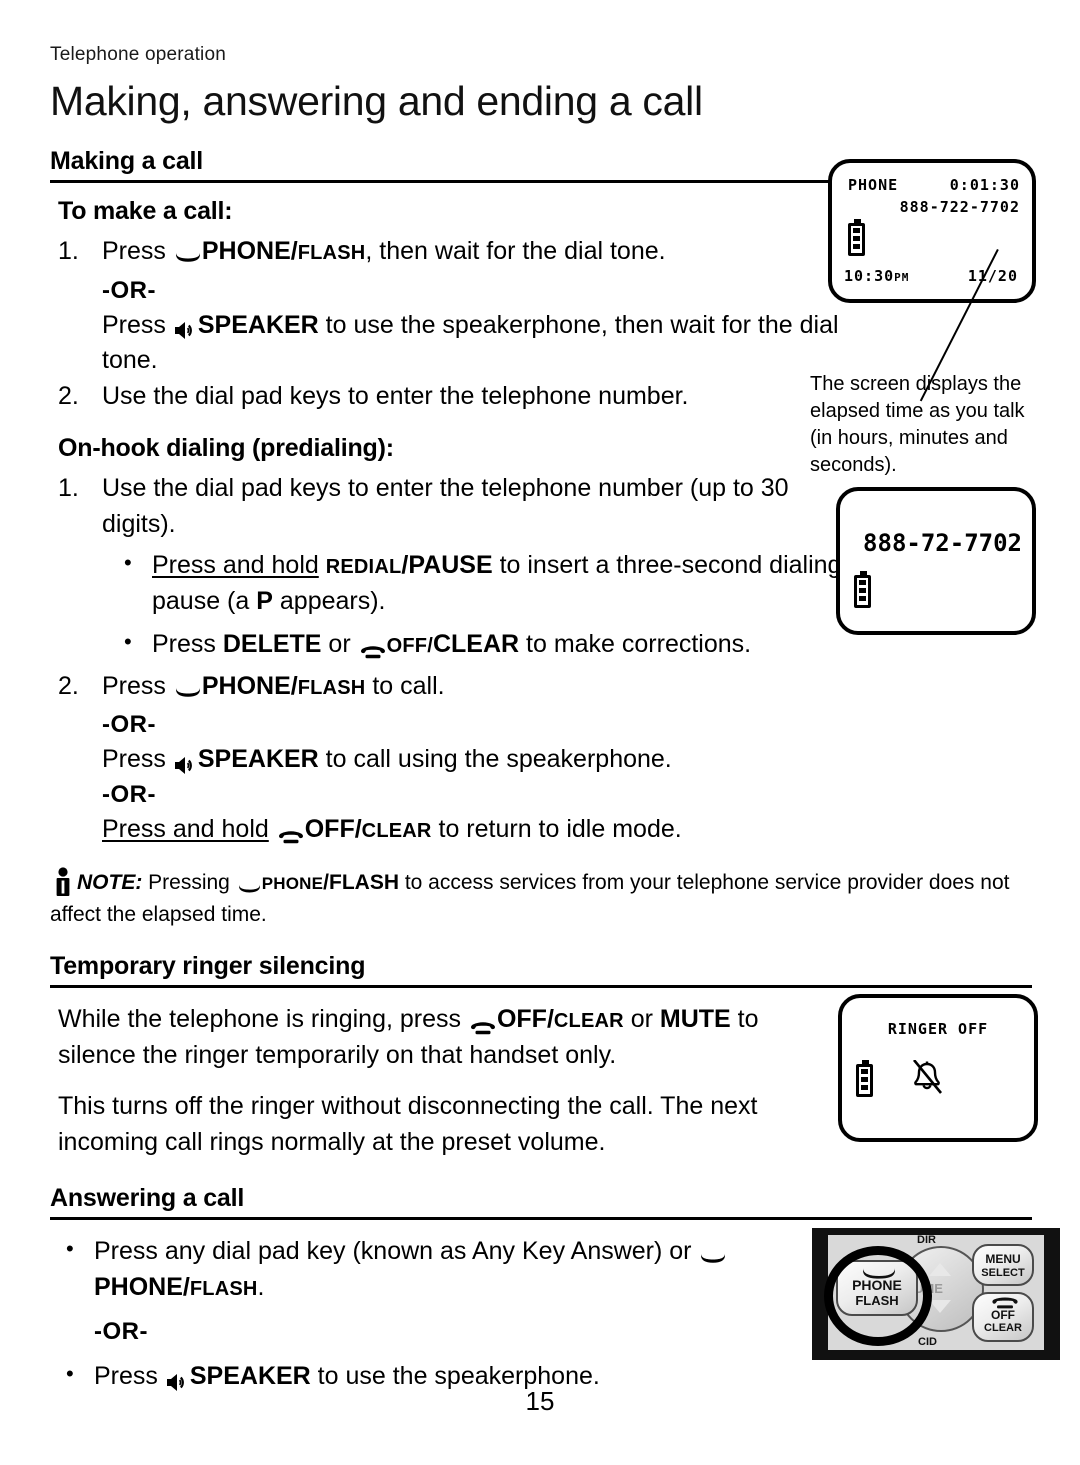 The width and height of the screenshot is (1080, 1465). What do you see at coordinates (541, 1202) in the screenshot?
I see `section-heading-answering-a-call: Answering a call` at bounding box center [541, 1202].